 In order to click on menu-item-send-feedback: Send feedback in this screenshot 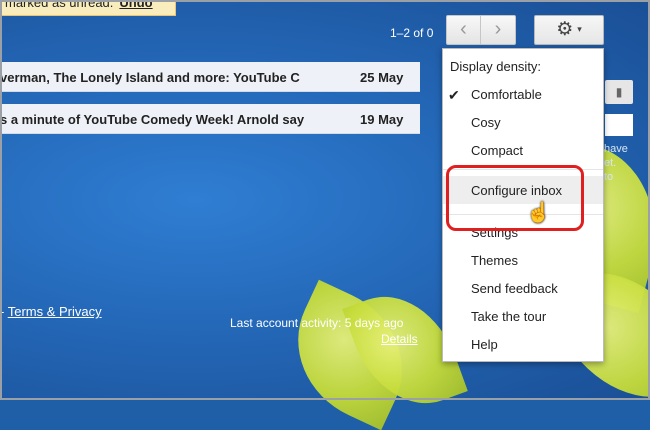, I will do `click(514, 288)`.